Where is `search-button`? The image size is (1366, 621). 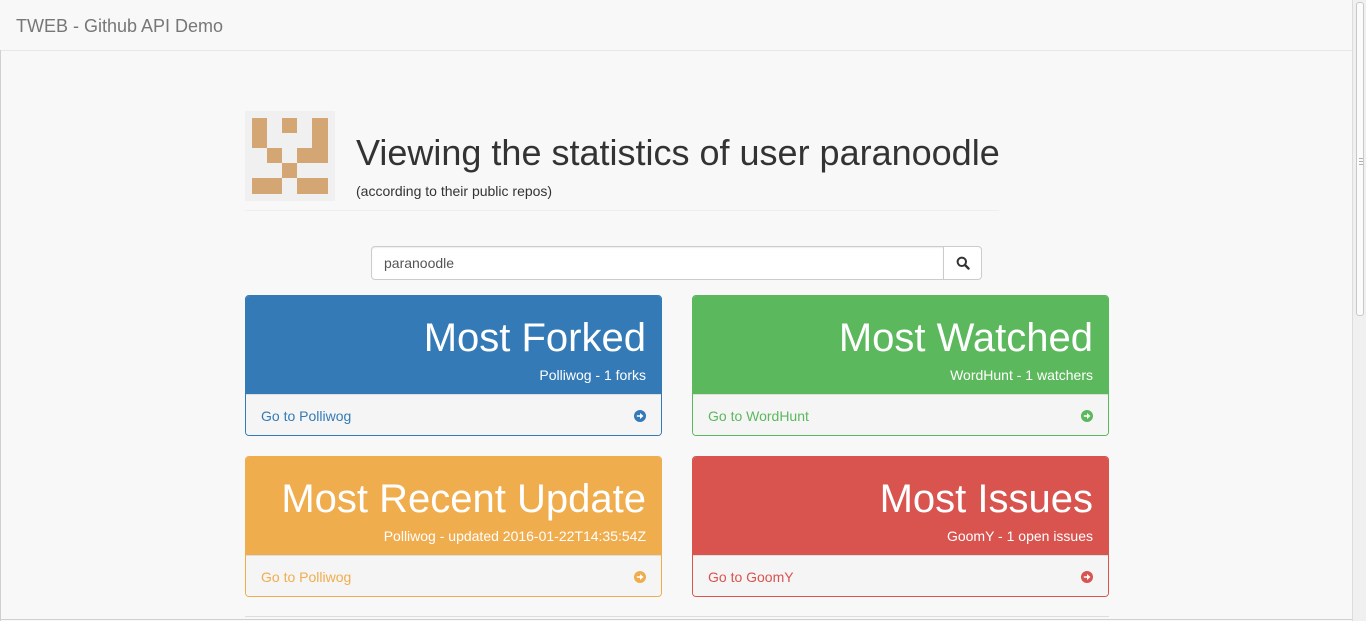
search-button is located at coordinates (962, 263).